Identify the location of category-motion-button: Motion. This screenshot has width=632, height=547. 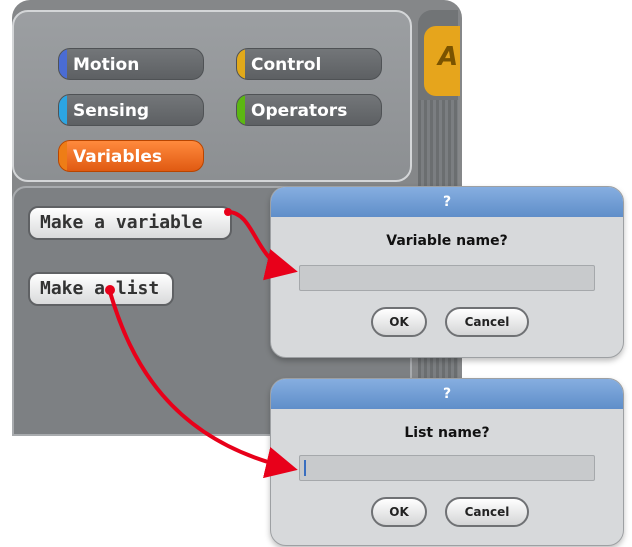
(131, 64).